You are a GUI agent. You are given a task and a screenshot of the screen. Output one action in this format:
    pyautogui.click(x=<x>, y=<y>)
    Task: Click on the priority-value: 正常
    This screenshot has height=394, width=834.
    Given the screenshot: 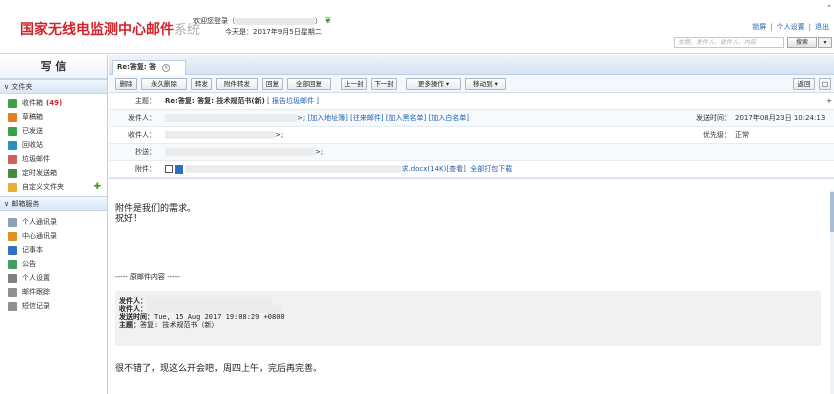 What is the action you would take?
    pyautogui.click(x=742, y=135)
    